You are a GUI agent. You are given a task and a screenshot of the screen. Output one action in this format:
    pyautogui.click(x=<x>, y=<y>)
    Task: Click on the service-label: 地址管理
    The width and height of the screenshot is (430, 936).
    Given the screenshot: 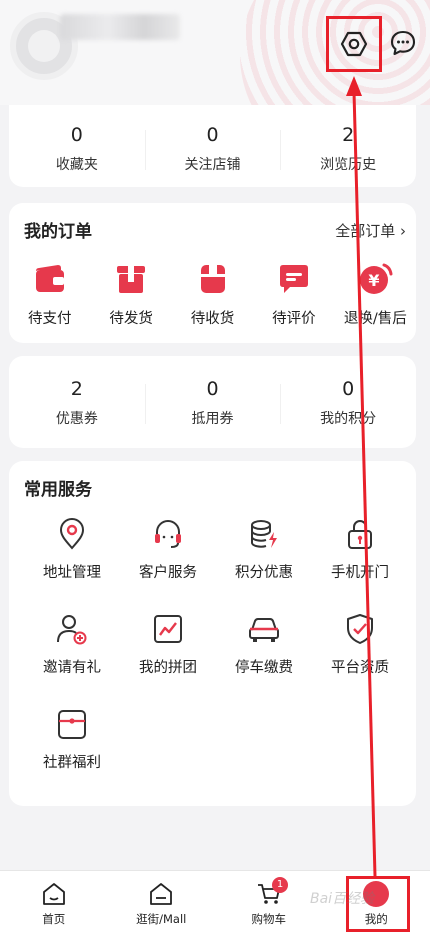 What is the action you would take?
    pyautogui.click(x=72, y=573)
    